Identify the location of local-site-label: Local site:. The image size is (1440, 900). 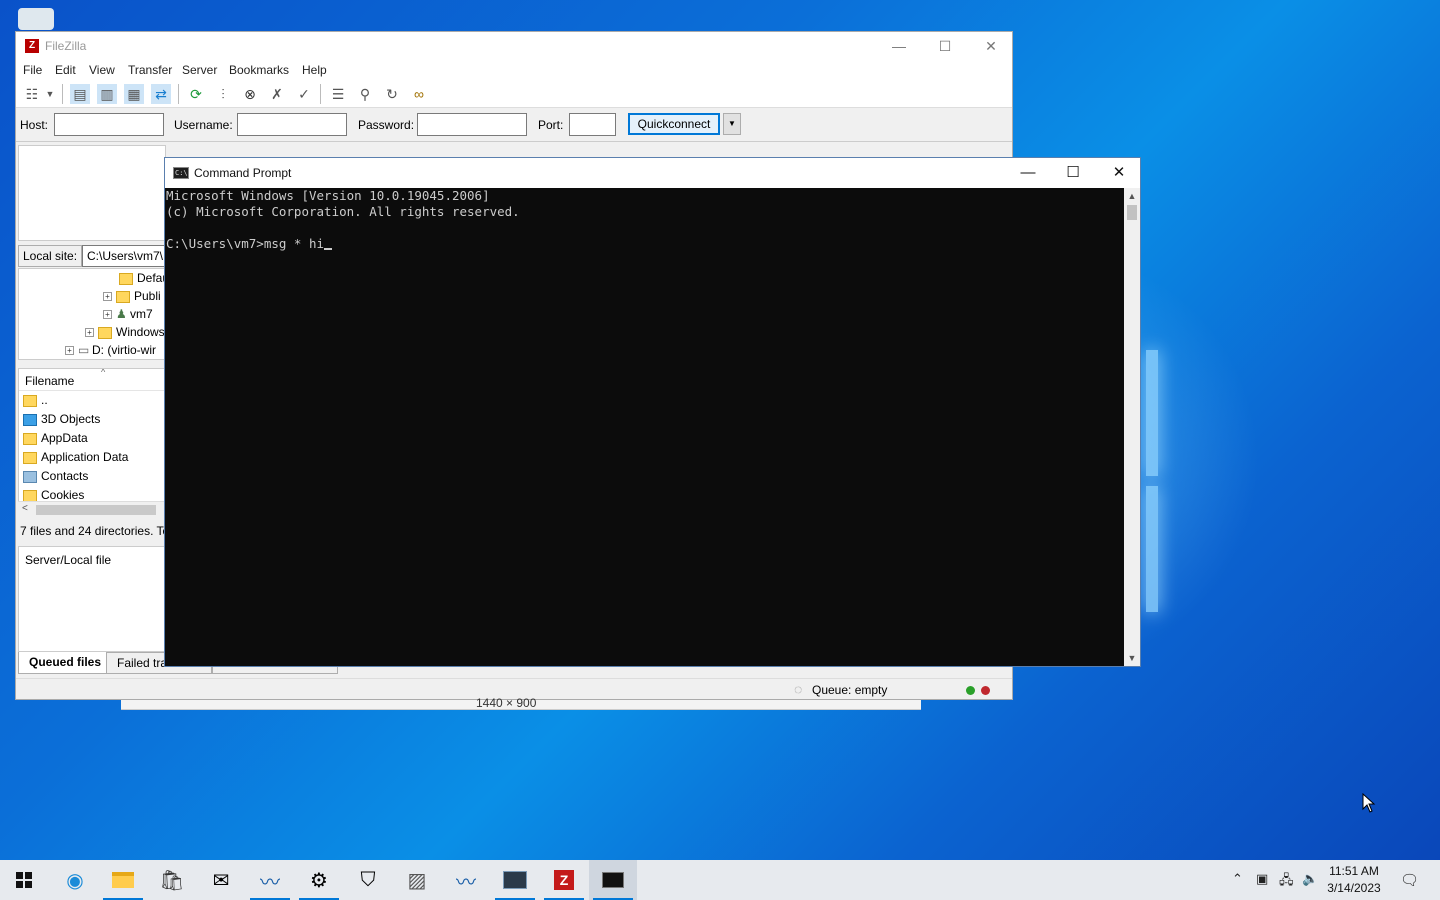
(50, 256).